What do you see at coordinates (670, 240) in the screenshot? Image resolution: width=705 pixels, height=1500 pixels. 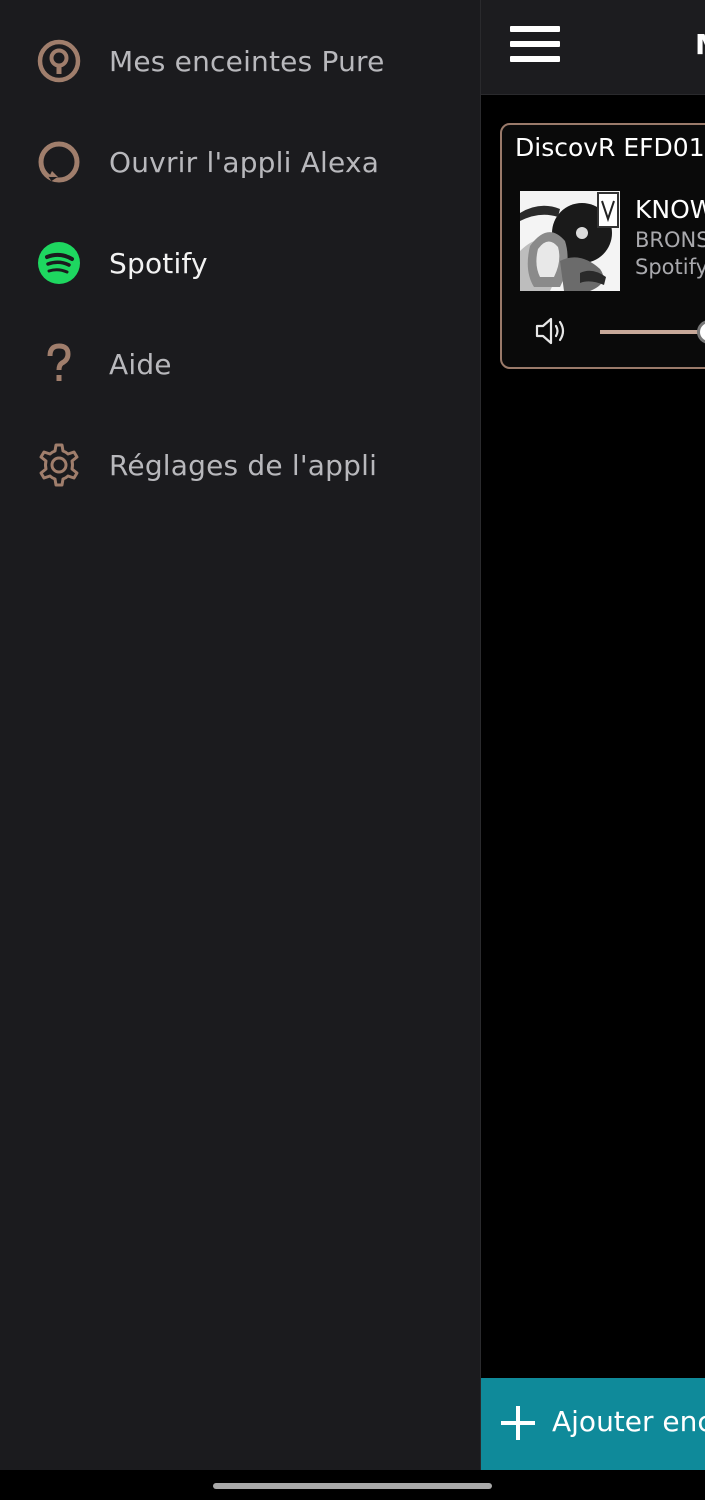 I see `track-artist: BRONS` at bounding box center [670, 240].